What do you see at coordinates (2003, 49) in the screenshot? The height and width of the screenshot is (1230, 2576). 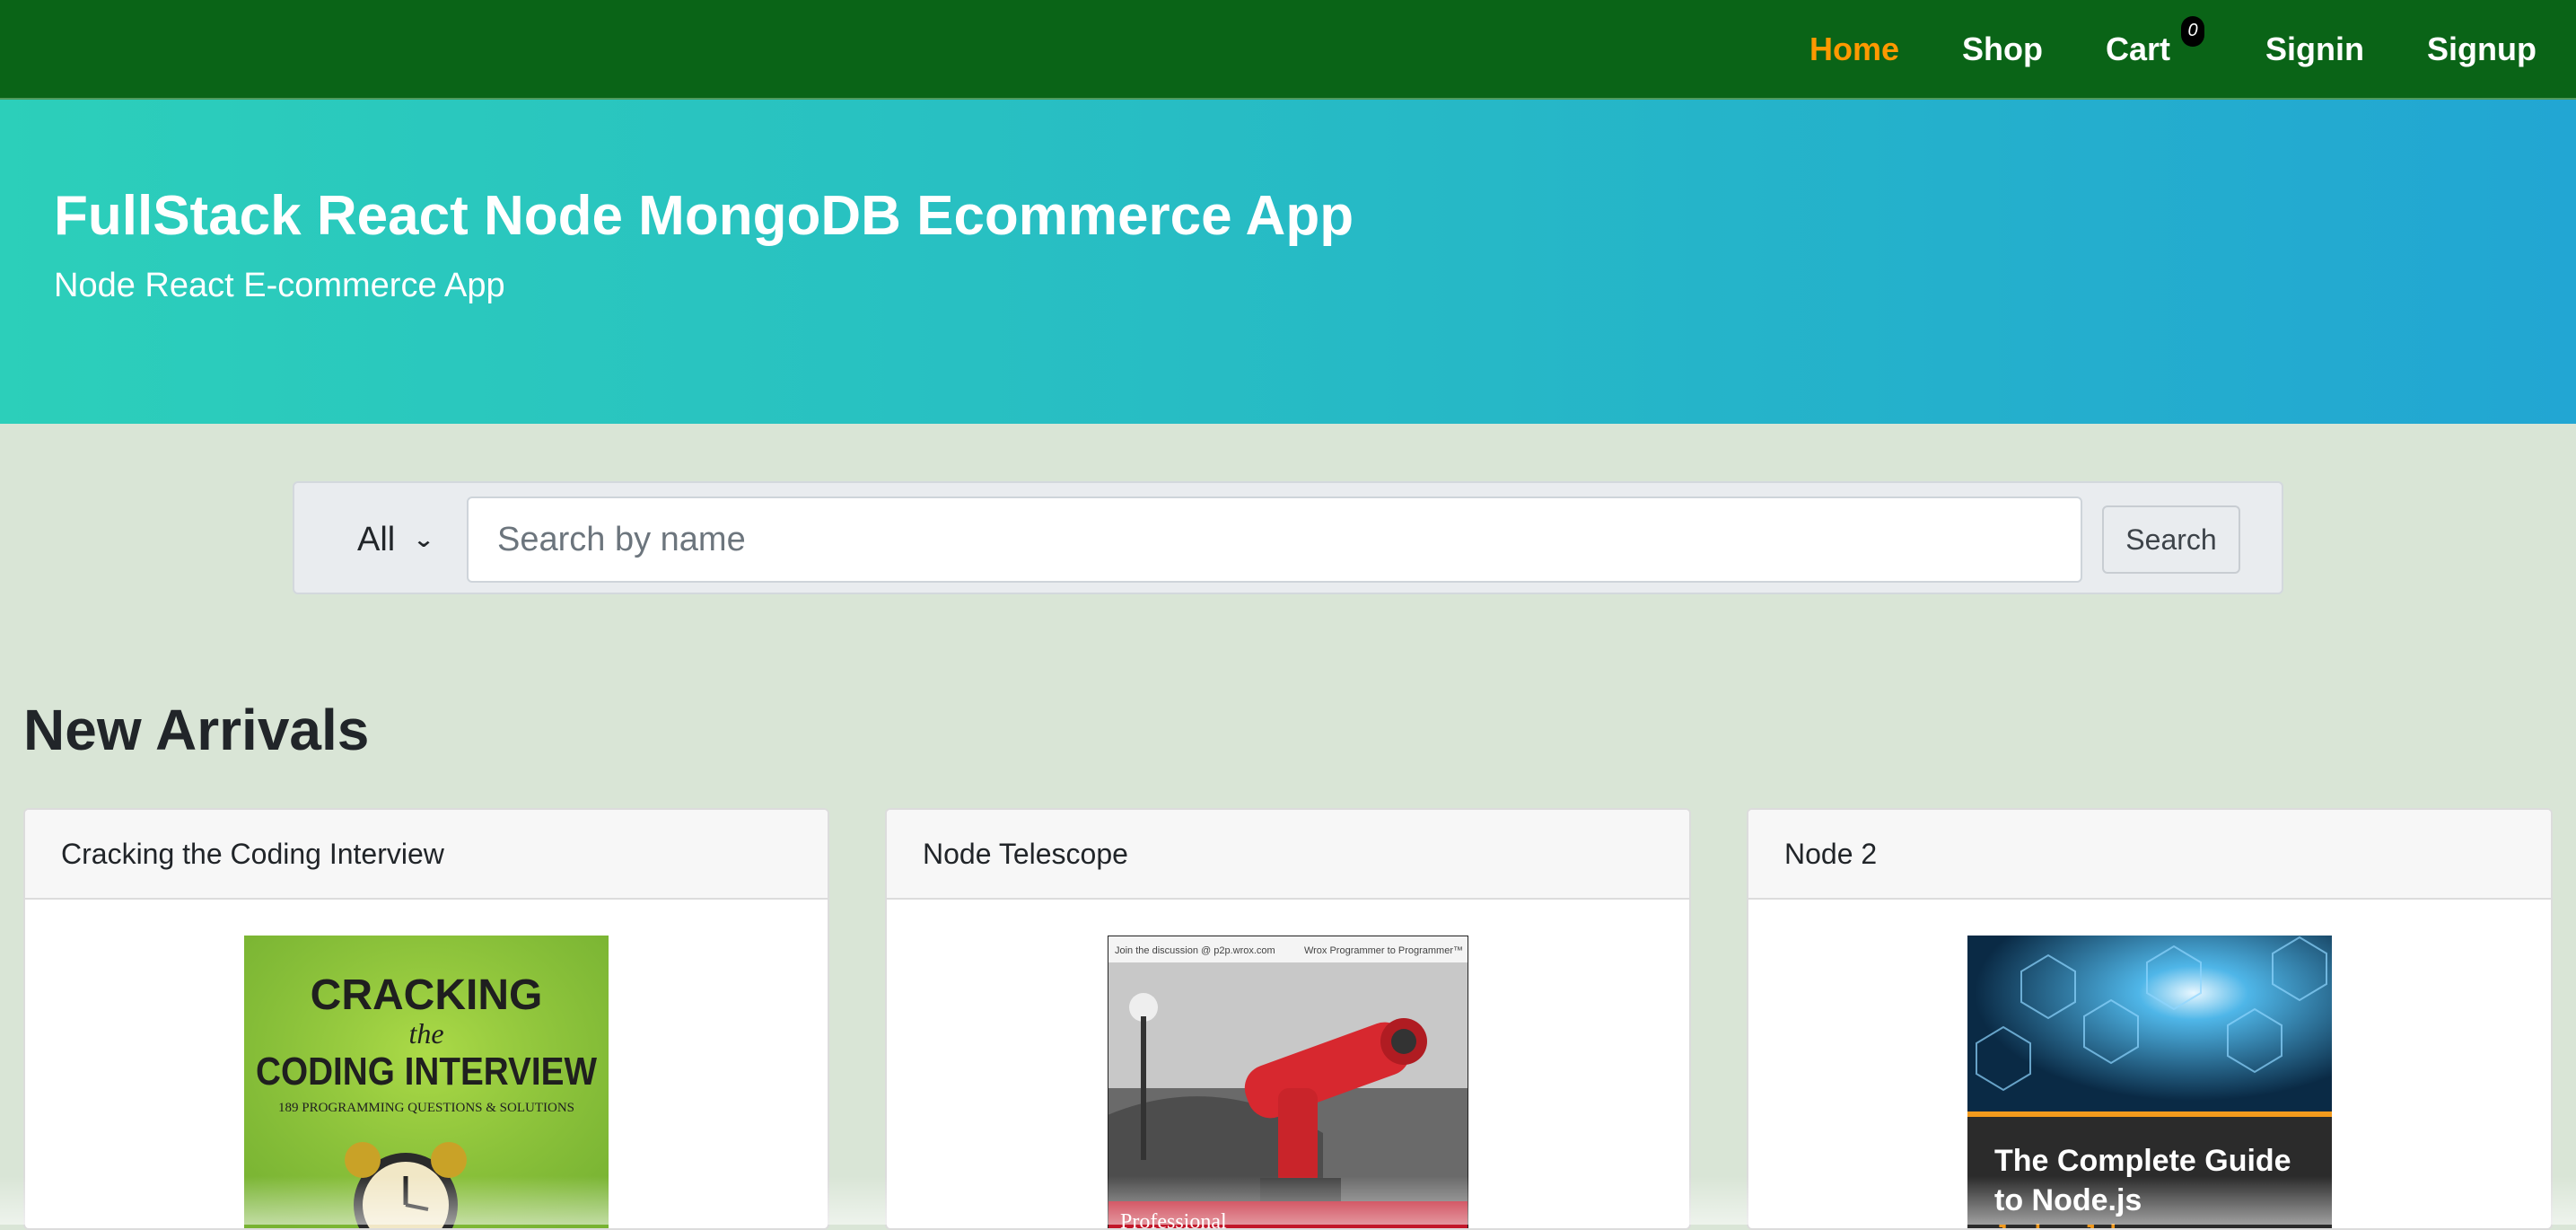 I see `nav-shop-link: Shop` at bounding box center [2003, 49].